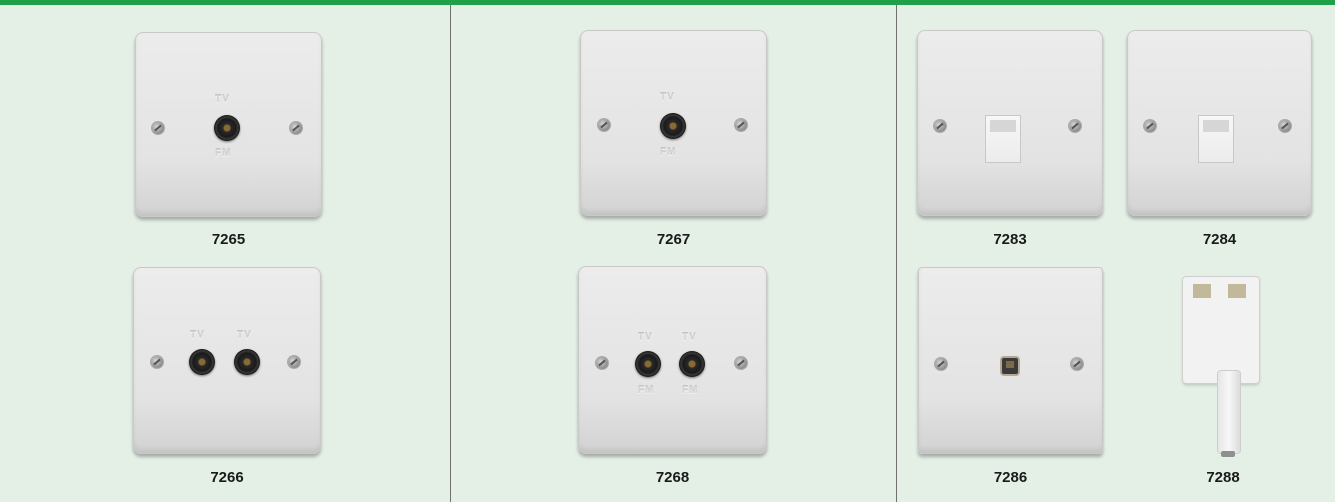 The image size is (1335, 502). I want to click on product-7286: 7286, so click(1010, 378).